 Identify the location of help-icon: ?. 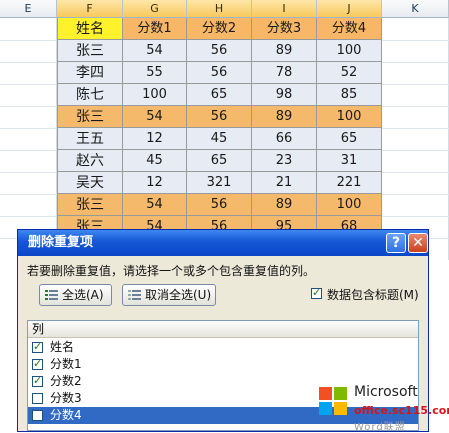
(396, 243).